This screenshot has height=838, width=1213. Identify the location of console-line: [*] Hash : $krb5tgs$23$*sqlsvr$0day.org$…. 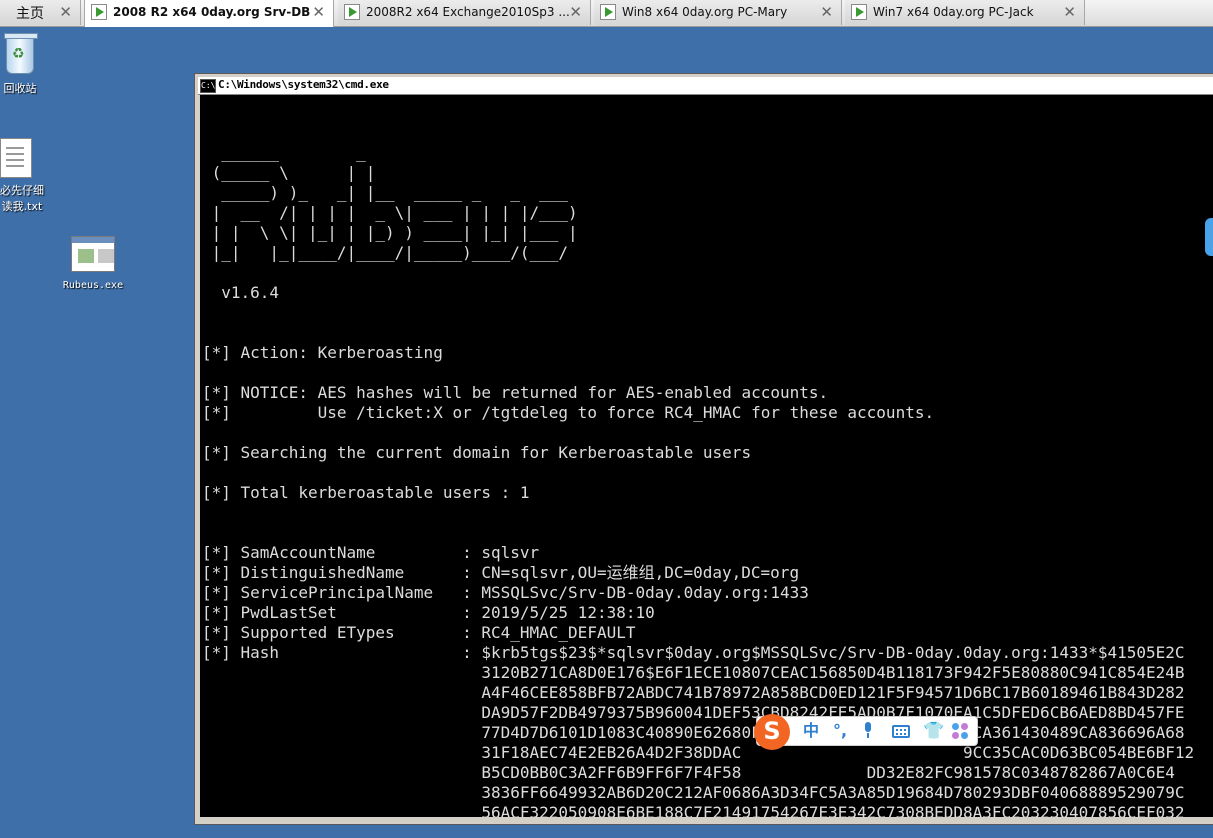
(693, 652).